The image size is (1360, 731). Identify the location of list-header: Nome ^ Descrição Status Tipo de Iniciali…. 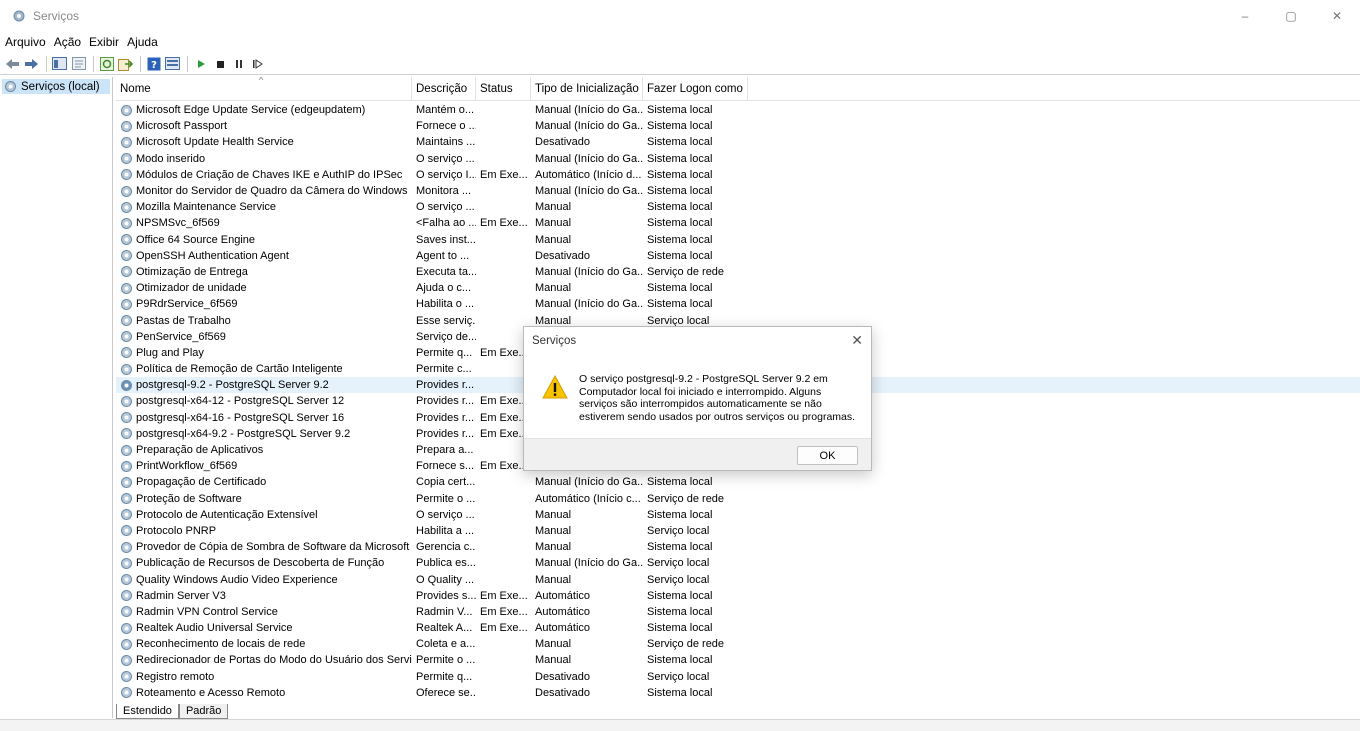
(738, 89).